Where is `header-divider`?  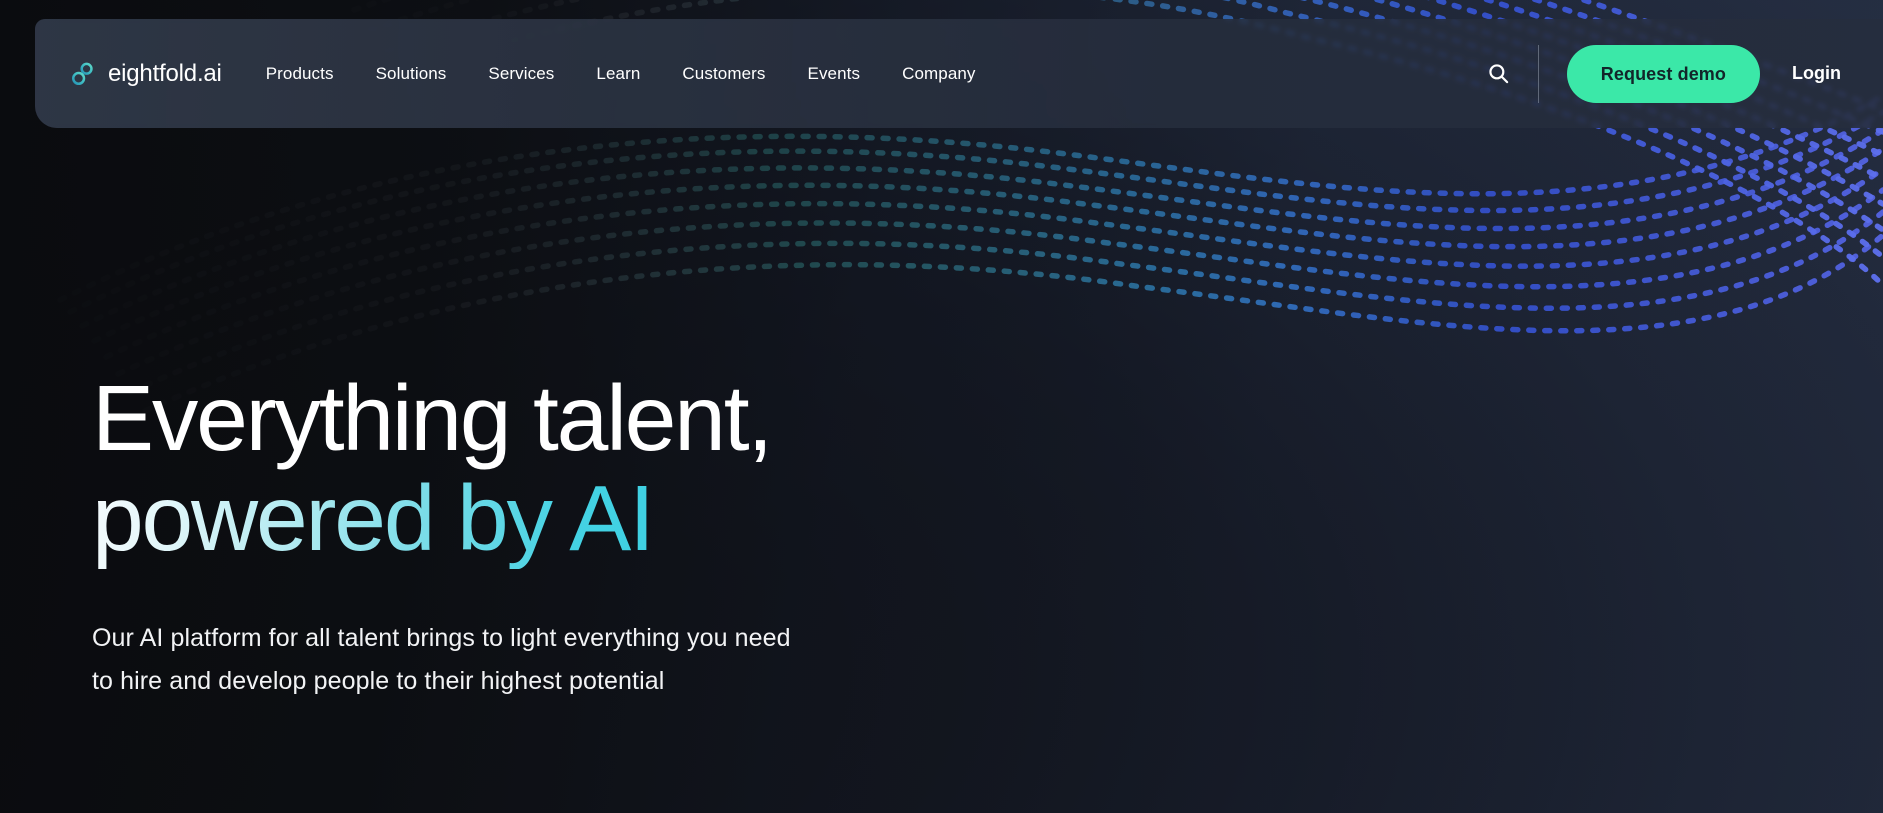
header-divider is located at coordinates (1538, 73).